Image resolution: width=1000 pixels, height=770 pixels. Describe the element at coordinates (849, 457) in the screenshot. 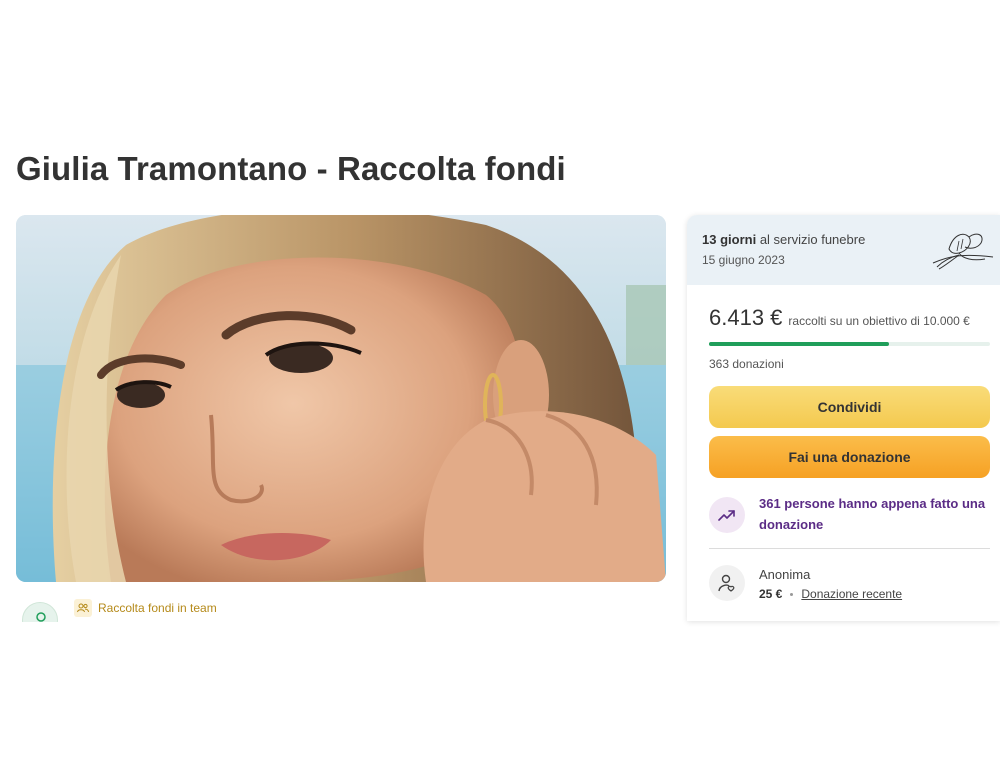

I see `donate-button: Fai una donazione` at that location.